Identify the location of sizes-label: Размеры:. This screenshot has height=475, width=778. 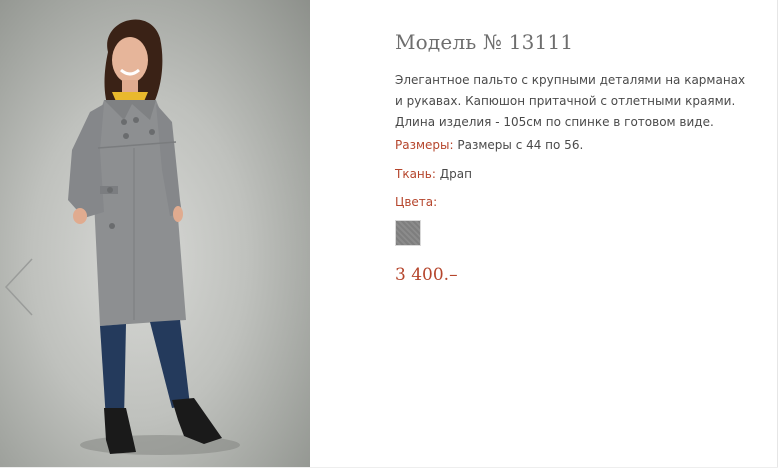
(424, 145).